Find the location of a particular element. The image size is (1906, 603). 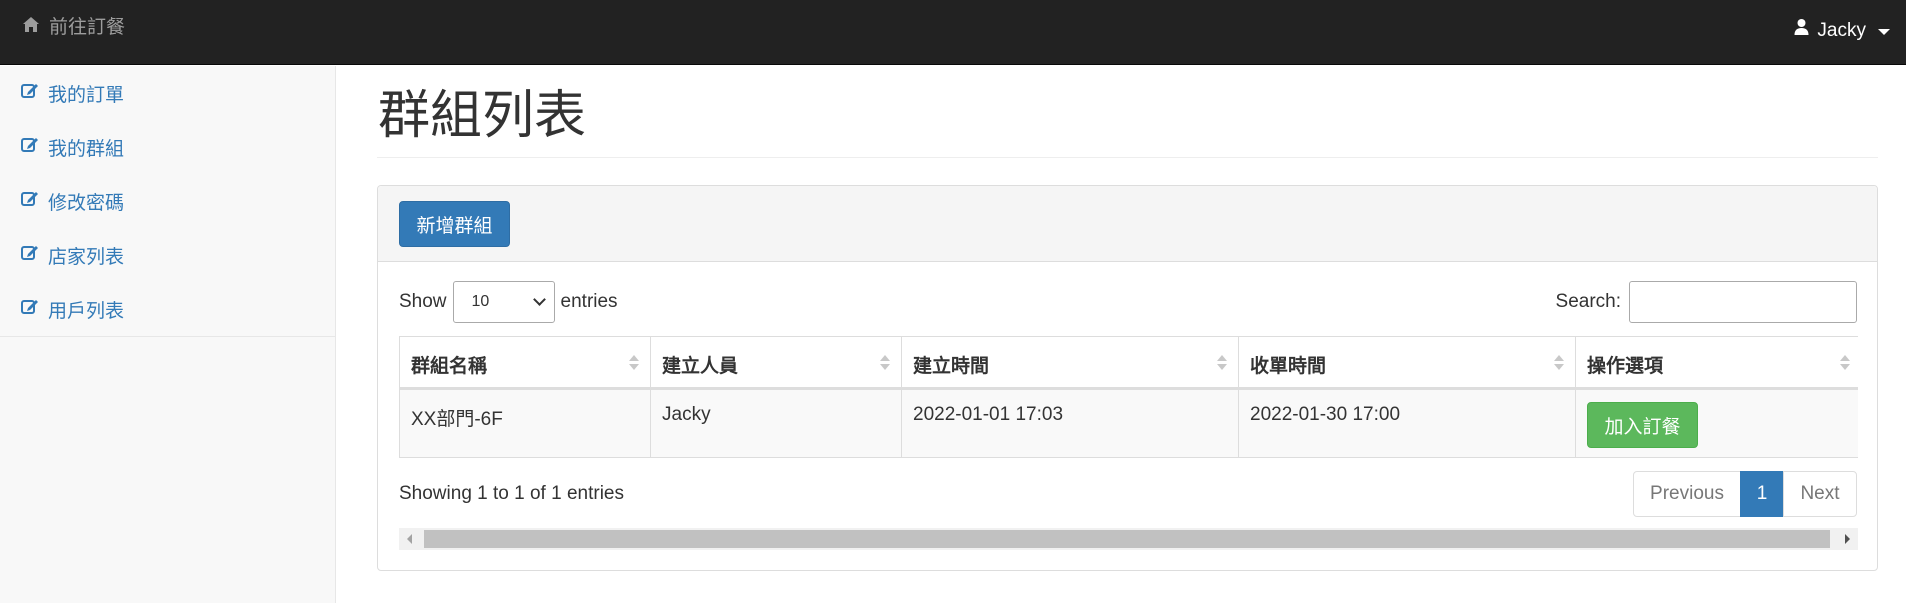

sidebar-item-label: 我的訂單 is located at coordinates (86, 95).